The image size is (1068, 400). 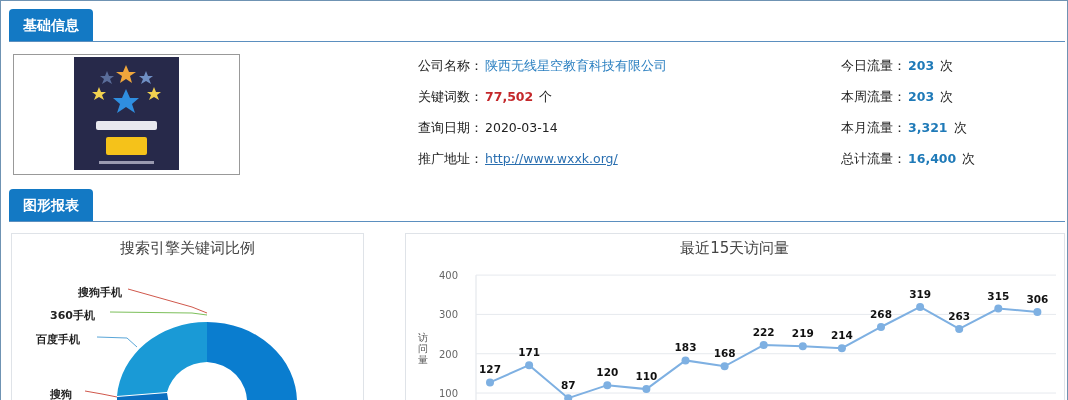 What do you see at coordinates (58, 339) in the screenshot?
I see `slice-label: 百度手机` at bounding box center [58, 339].